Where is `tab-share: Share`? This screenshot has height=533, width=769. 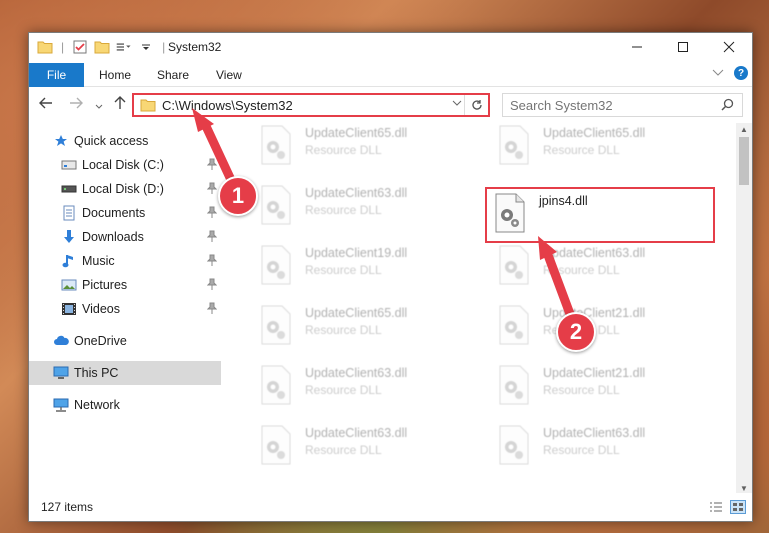 tab-share: Share is located at coordinates (173, 75).